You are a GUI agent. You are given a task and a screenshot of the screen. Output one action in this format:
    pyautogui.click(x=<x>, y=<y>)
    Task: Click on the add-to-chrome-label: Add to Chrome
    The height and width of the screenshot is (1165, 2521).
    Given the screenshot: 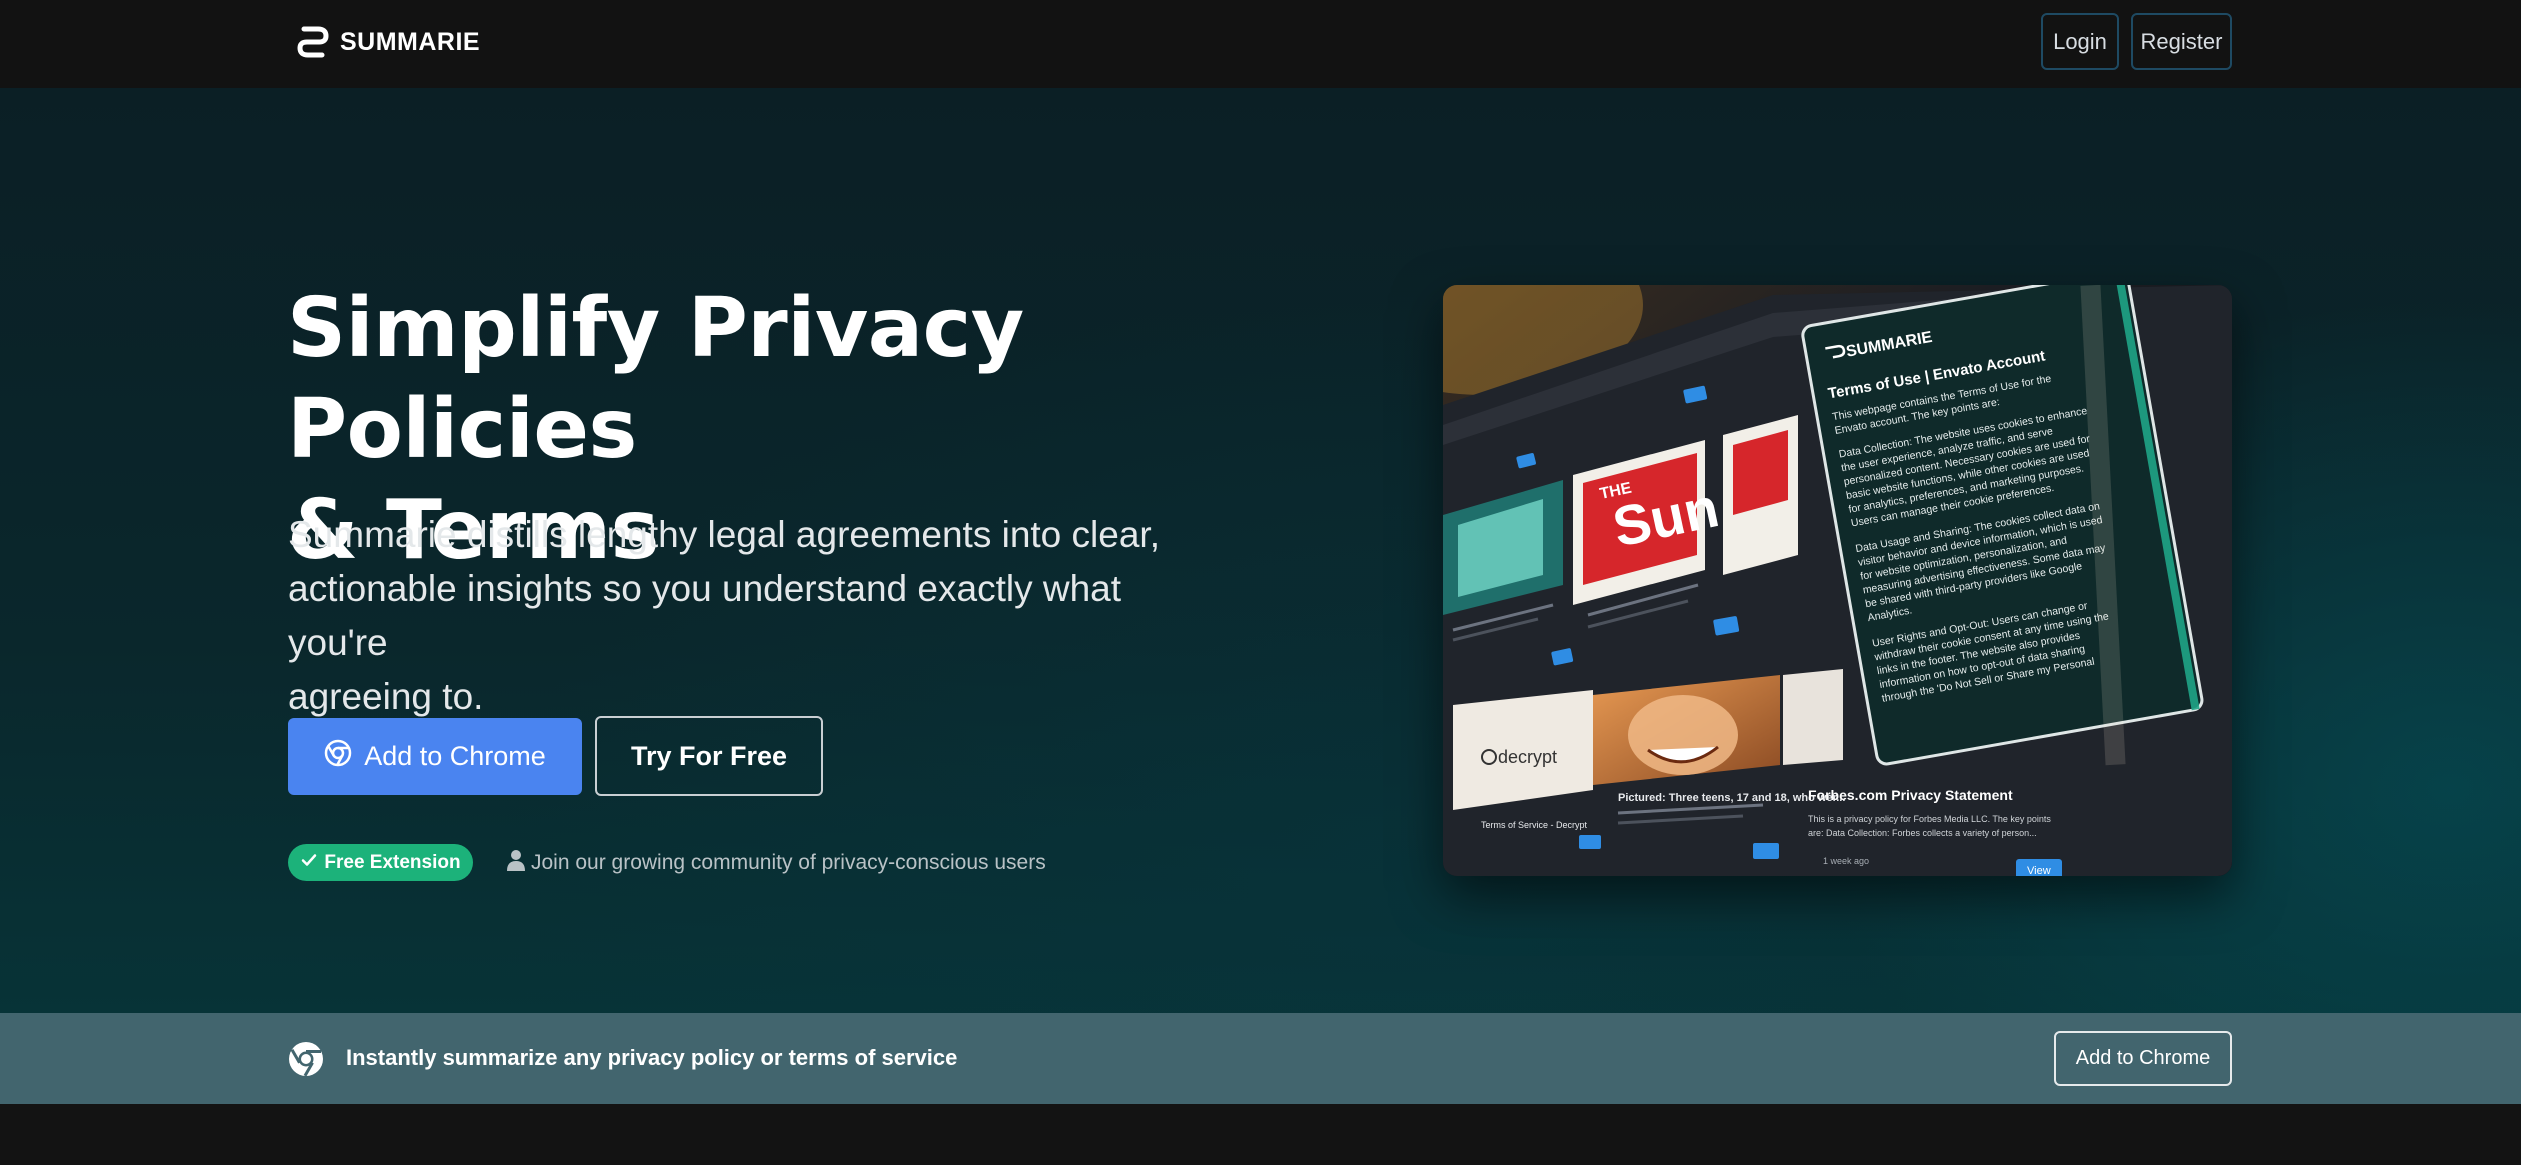 What is the action you would take?
    pyautogui.click(x=455, y=756)
    